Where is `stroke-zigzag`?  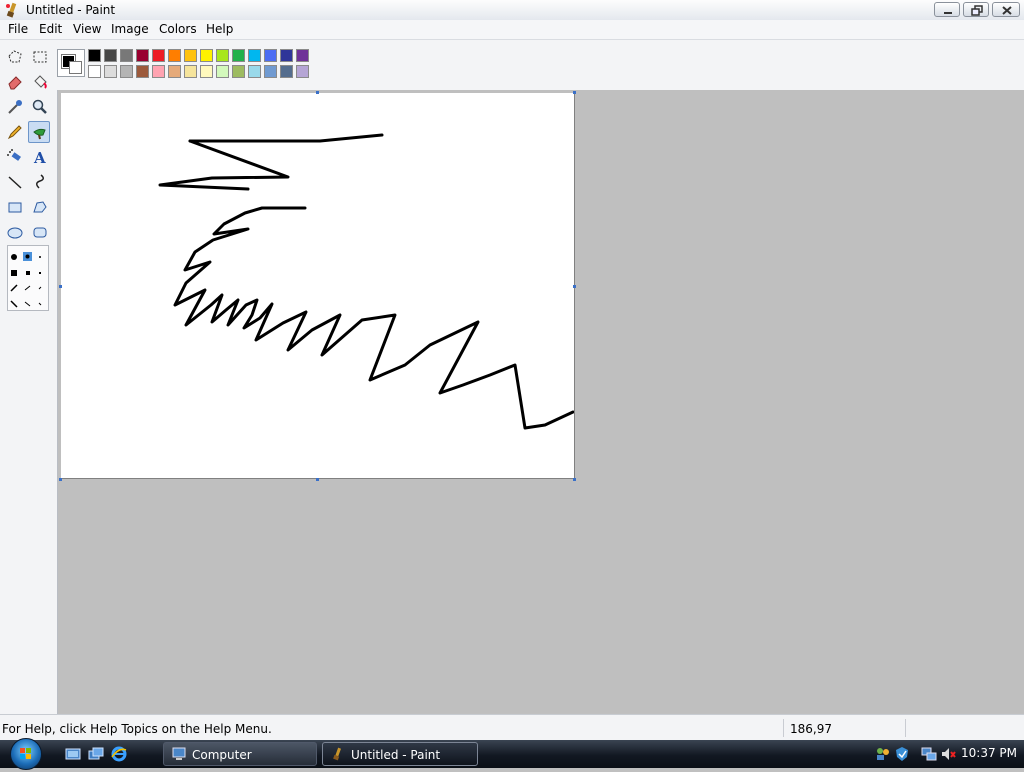 stroke-zigzag is located at coordinates (224, 165).